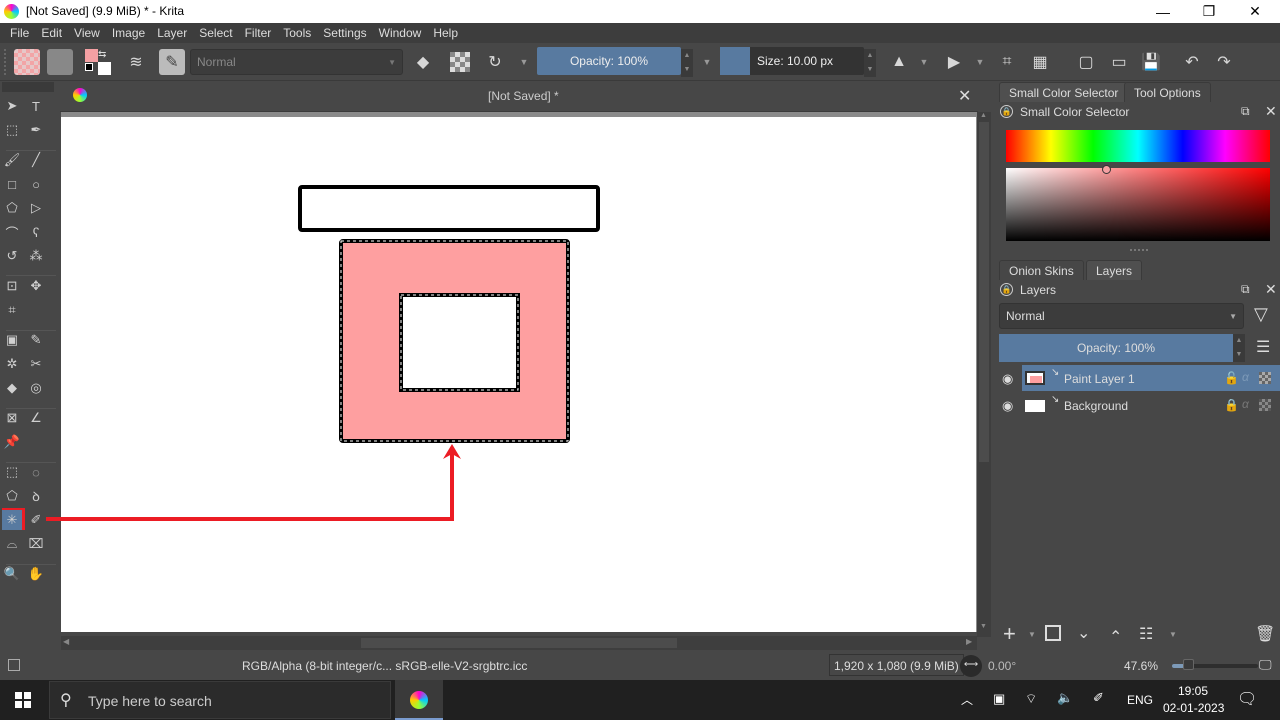  Describe the element at coordinates (870, 63) in the screenshot. I see `size-spin-buttons: ▲ ▼` at that location.